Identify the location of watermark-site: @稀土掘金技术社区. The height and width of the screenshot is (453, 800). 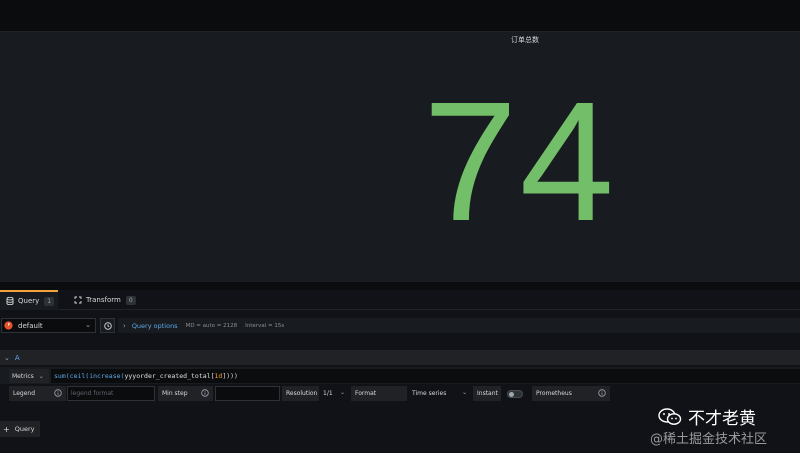
(709, 439).